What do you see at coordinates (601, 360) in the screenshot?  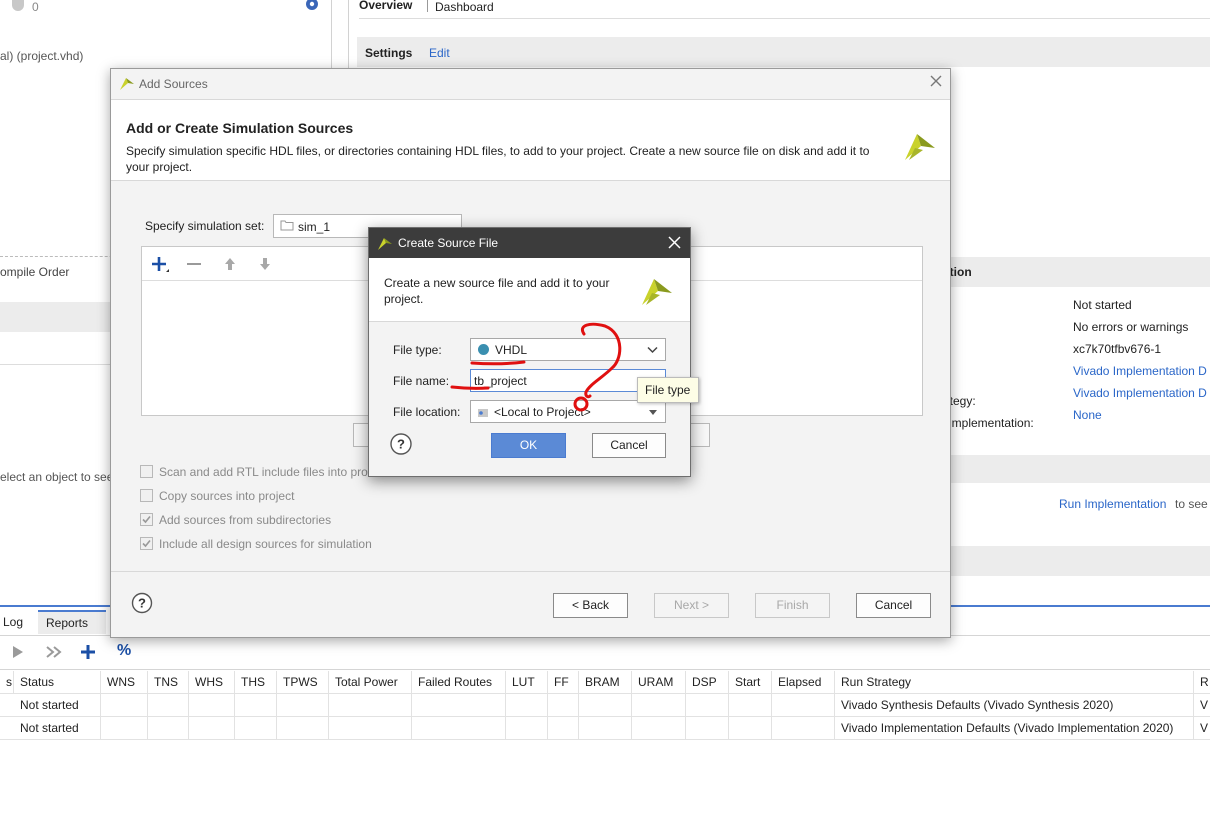 I see `annotation-question-mark` at bounding box center [601, 360].